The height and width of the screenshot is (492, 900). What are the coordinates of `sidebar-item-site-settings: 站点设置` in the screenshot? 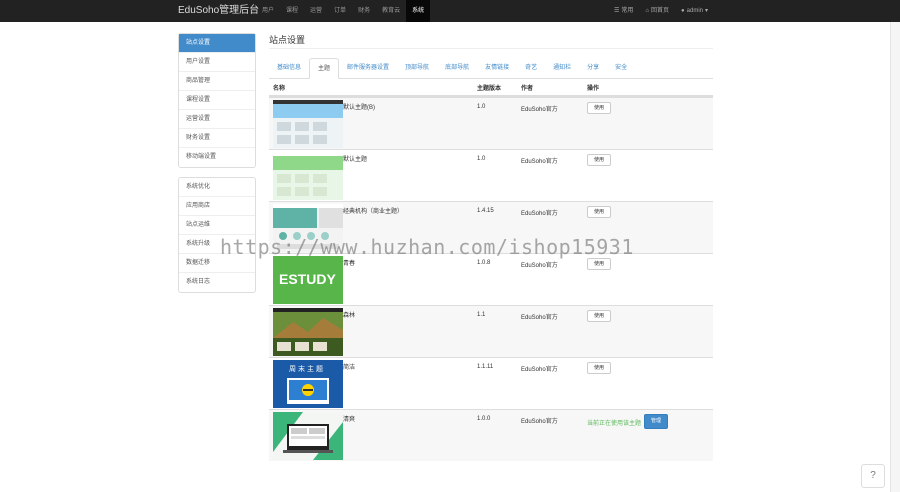 It's located at (217, 43).